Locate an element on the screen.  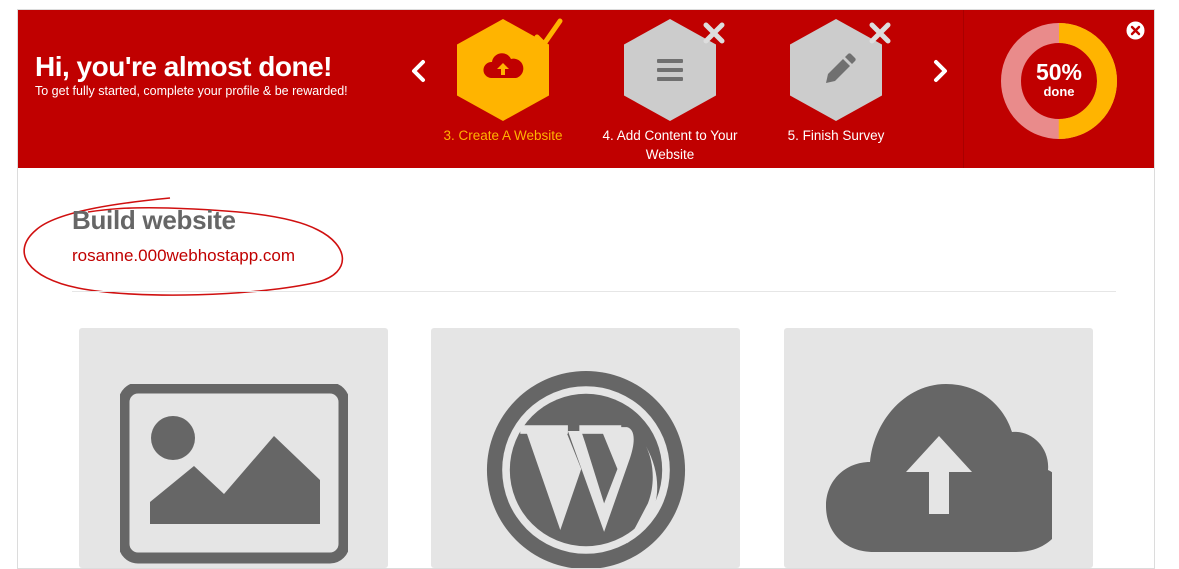
wordpress-icon is located at coordinates (586, 469).